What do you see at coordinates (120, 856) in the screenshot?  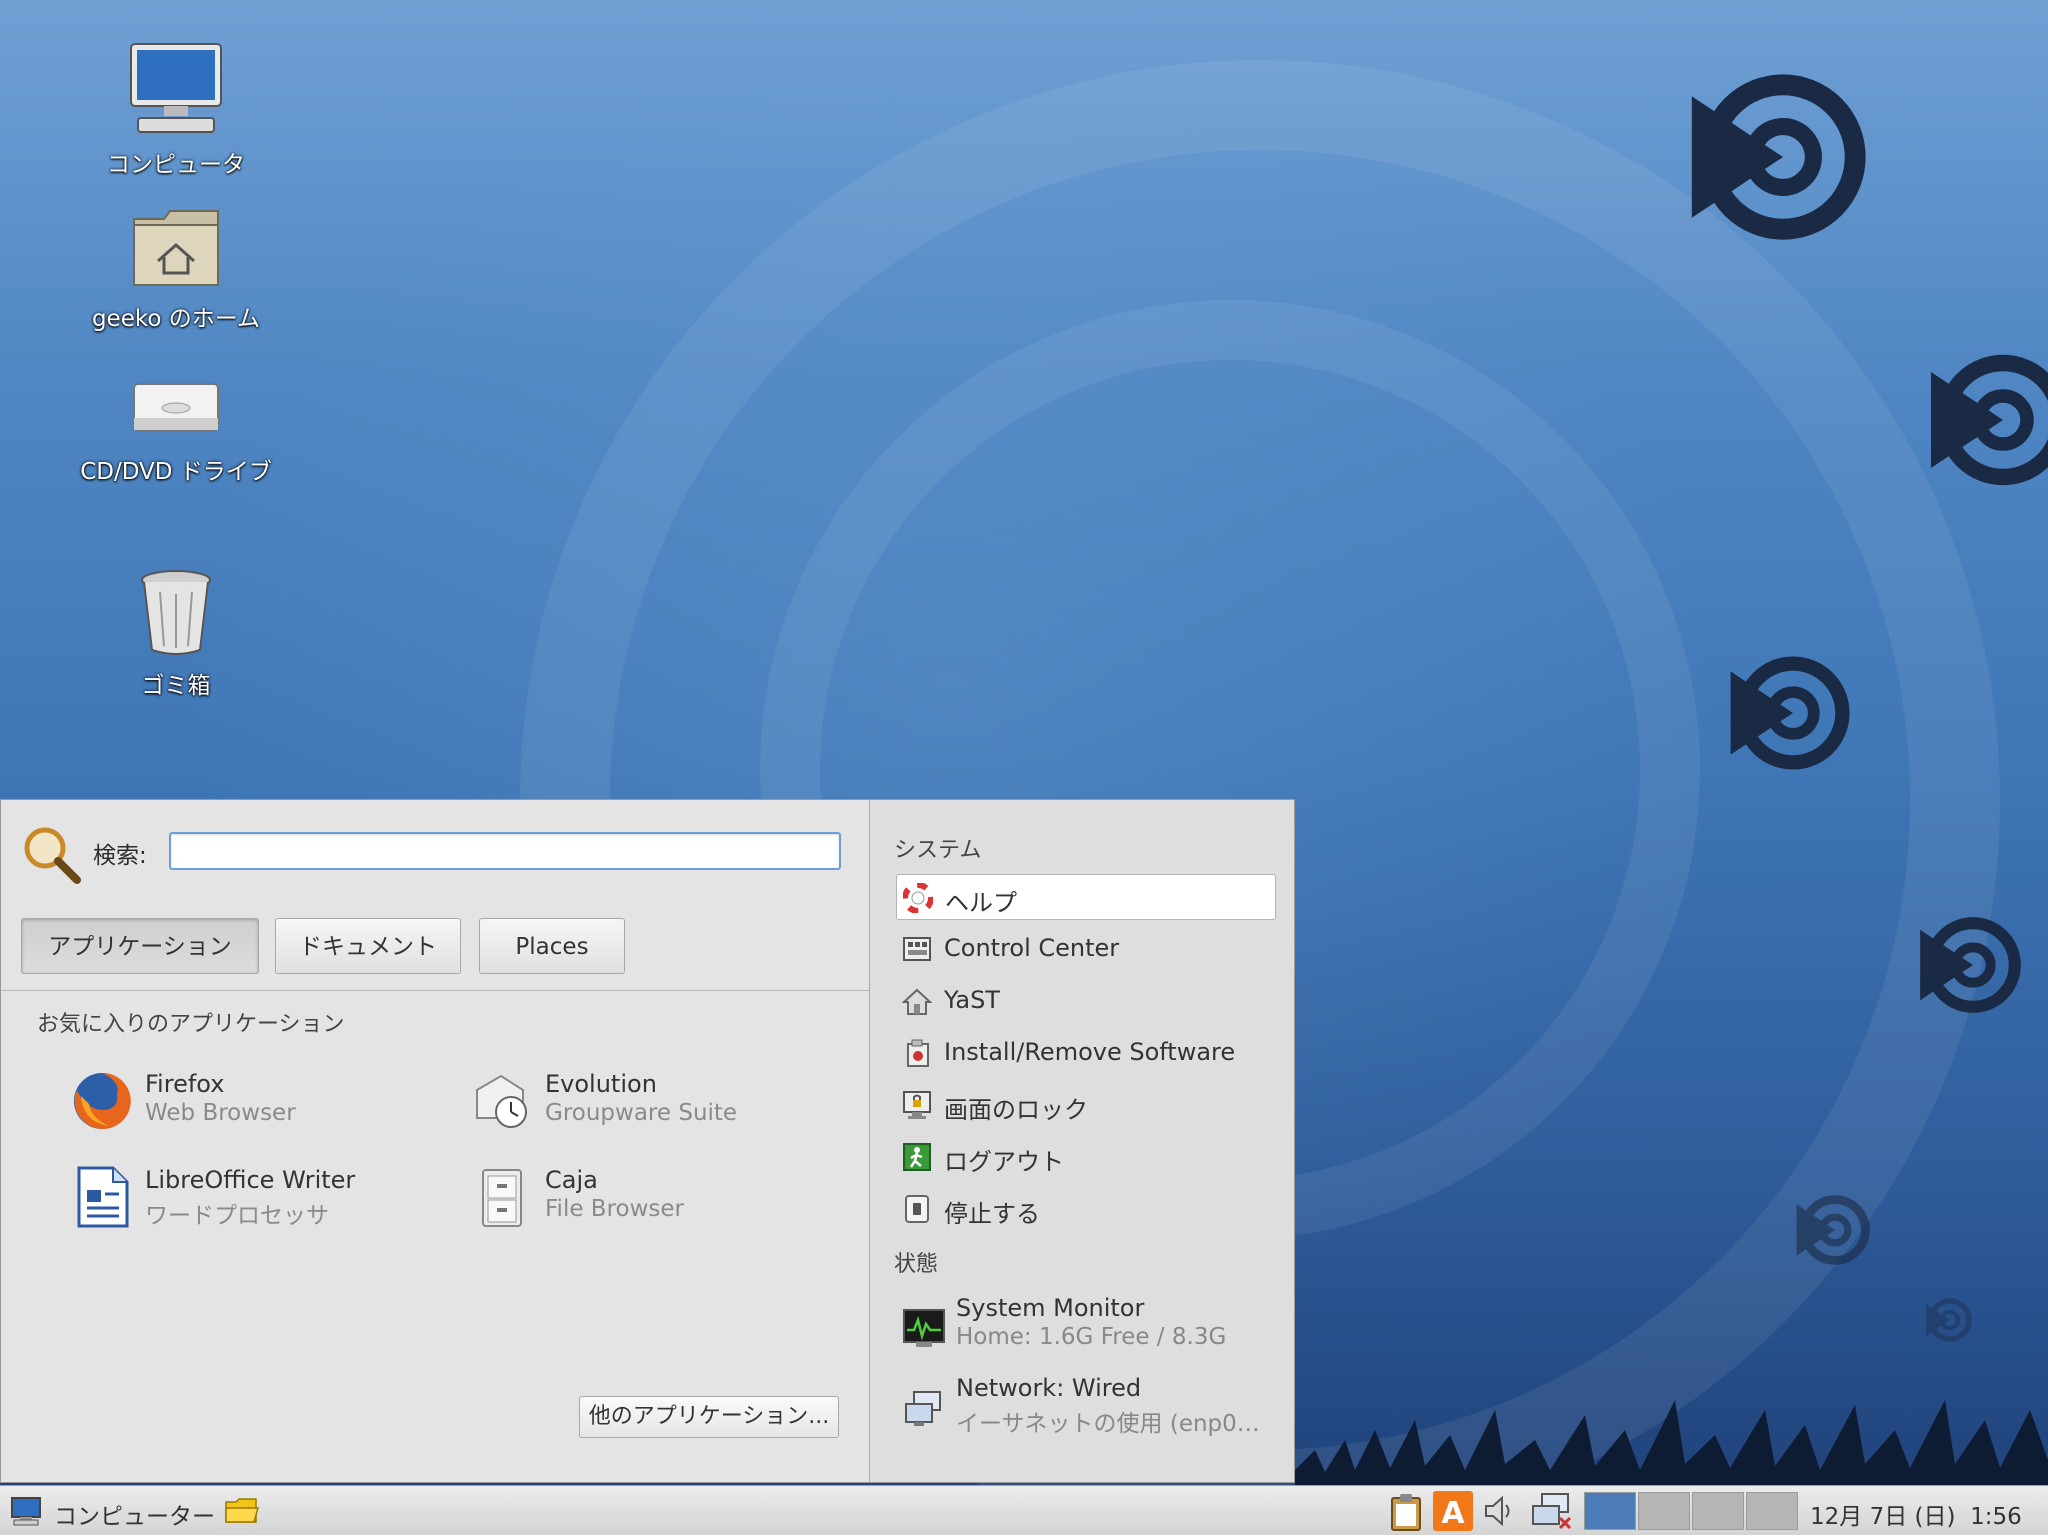 I see `search-label: 検索:` at bounding box center [120, 856].